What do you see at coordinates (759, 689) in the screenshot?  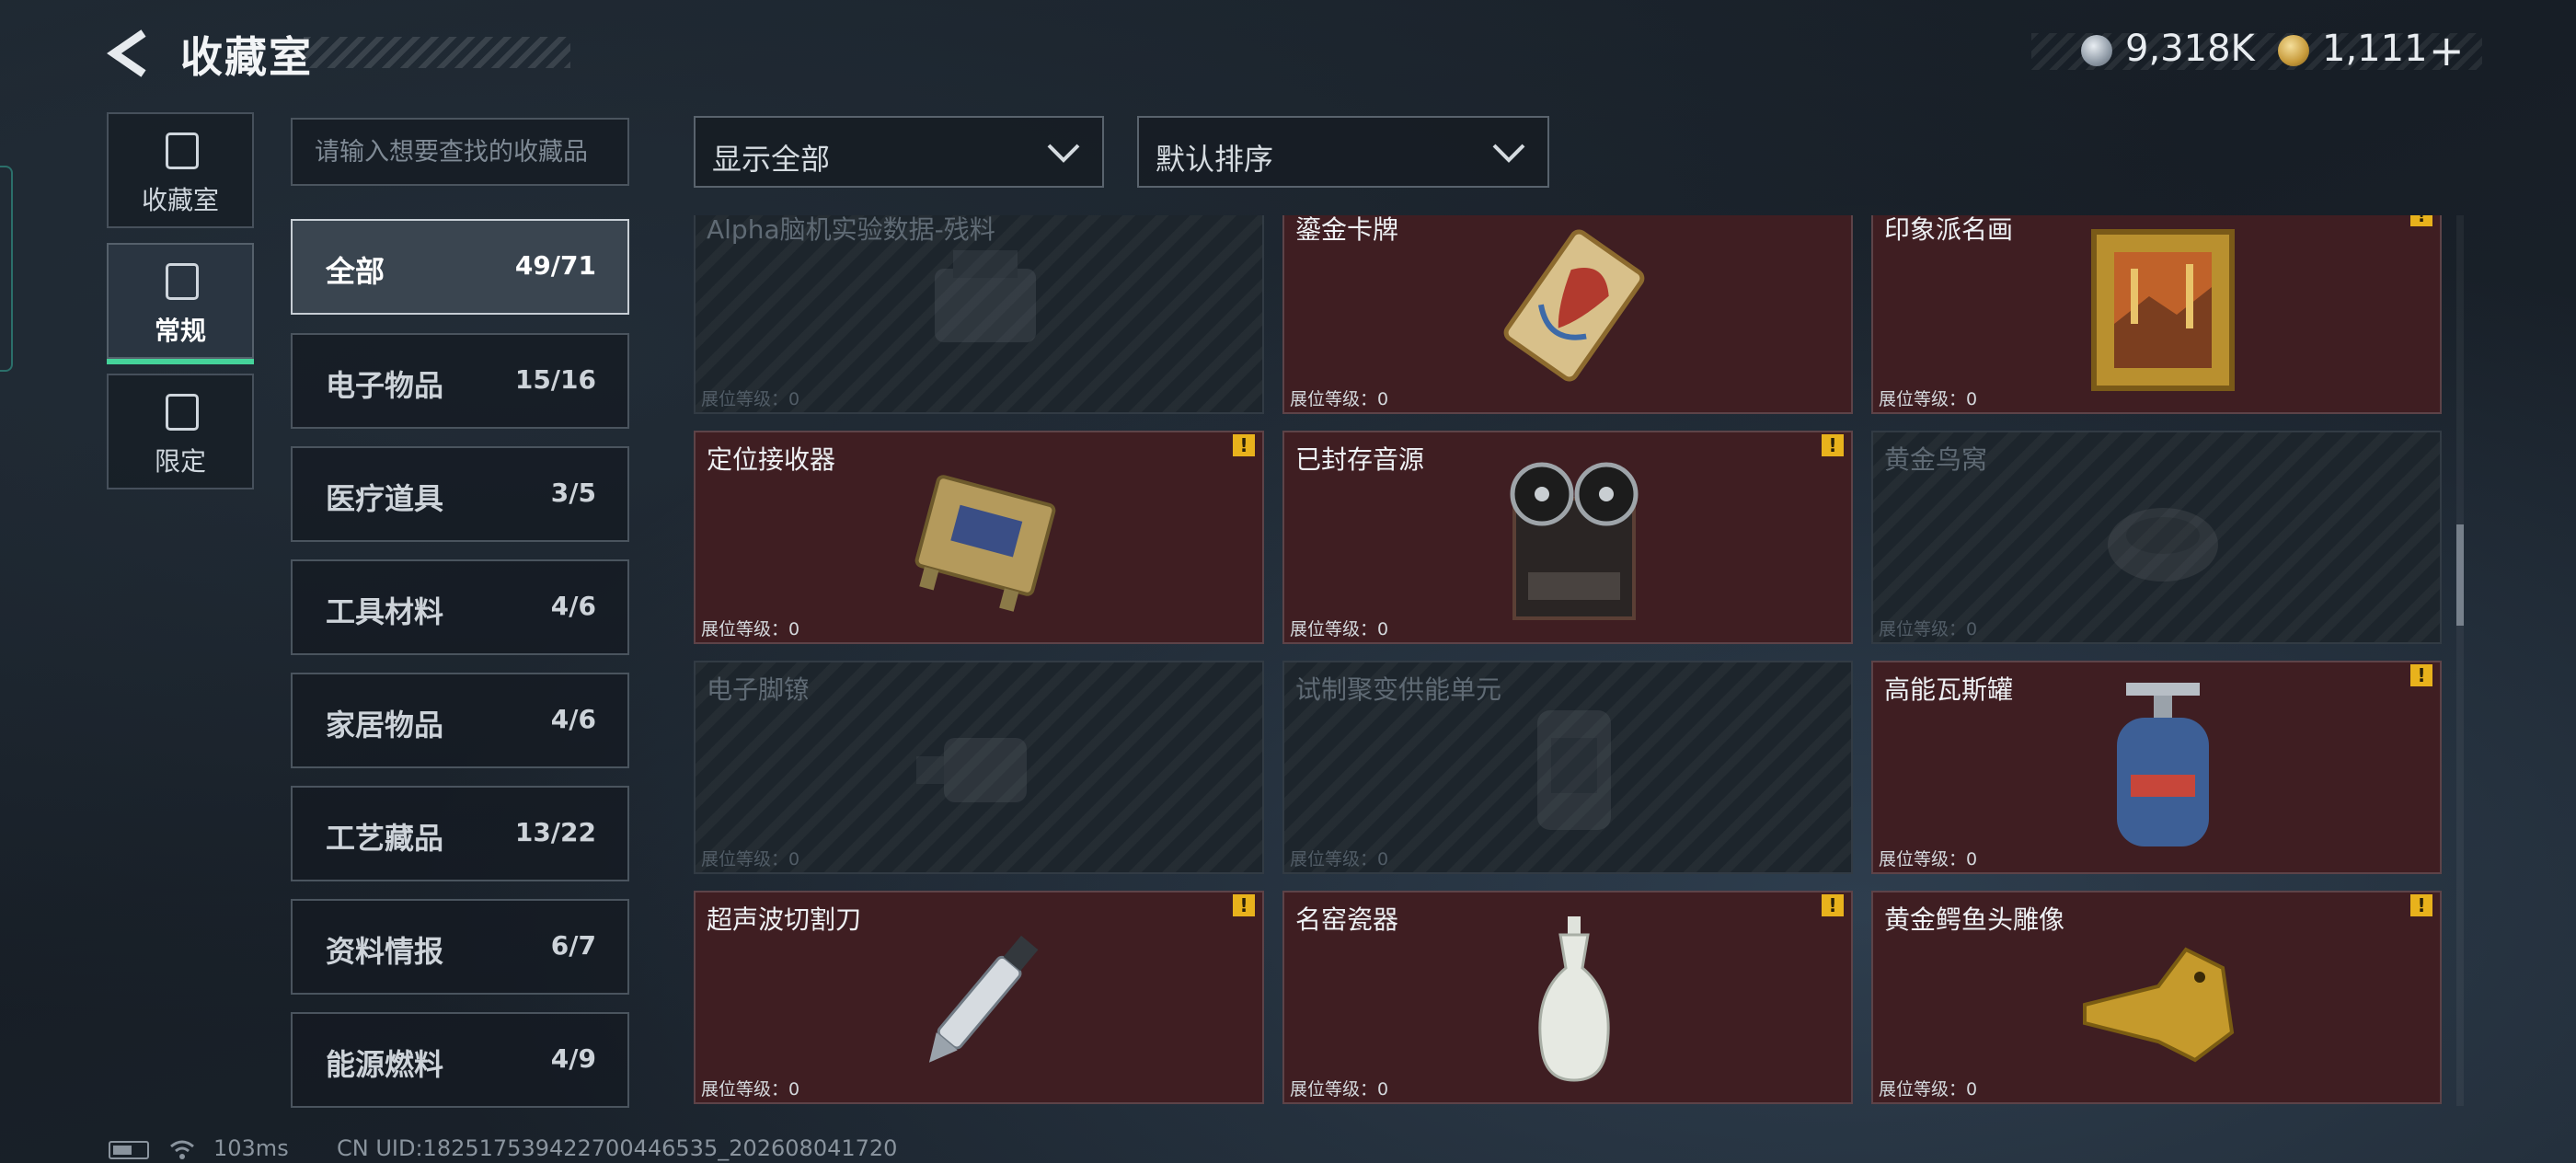 I see `item-name: 电子脚镣` at bounding box center [759, 689].